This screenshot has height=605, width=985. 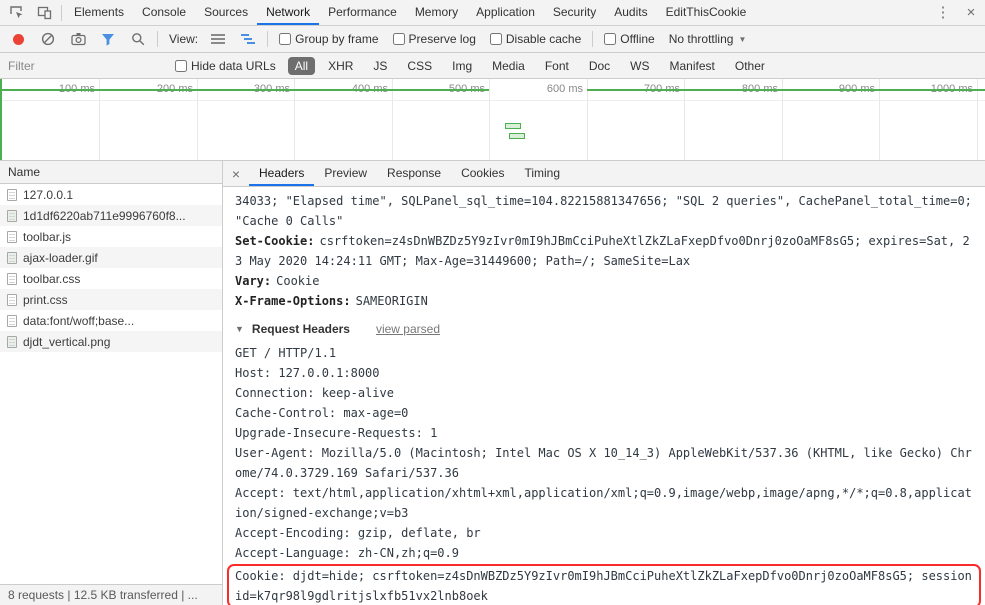 What do you see at coordinates (12, 341) in the screenshot?
I see `image-icon` at bounding box center [12, 341].